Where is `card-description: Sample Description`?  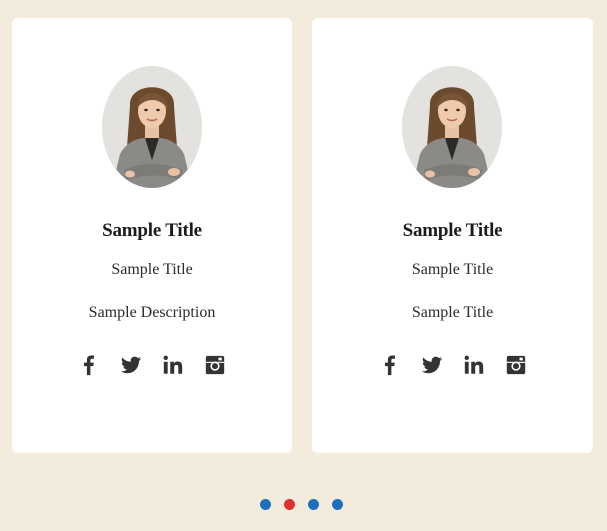
card-description: Sample Description is located at coordinates (152, 312).